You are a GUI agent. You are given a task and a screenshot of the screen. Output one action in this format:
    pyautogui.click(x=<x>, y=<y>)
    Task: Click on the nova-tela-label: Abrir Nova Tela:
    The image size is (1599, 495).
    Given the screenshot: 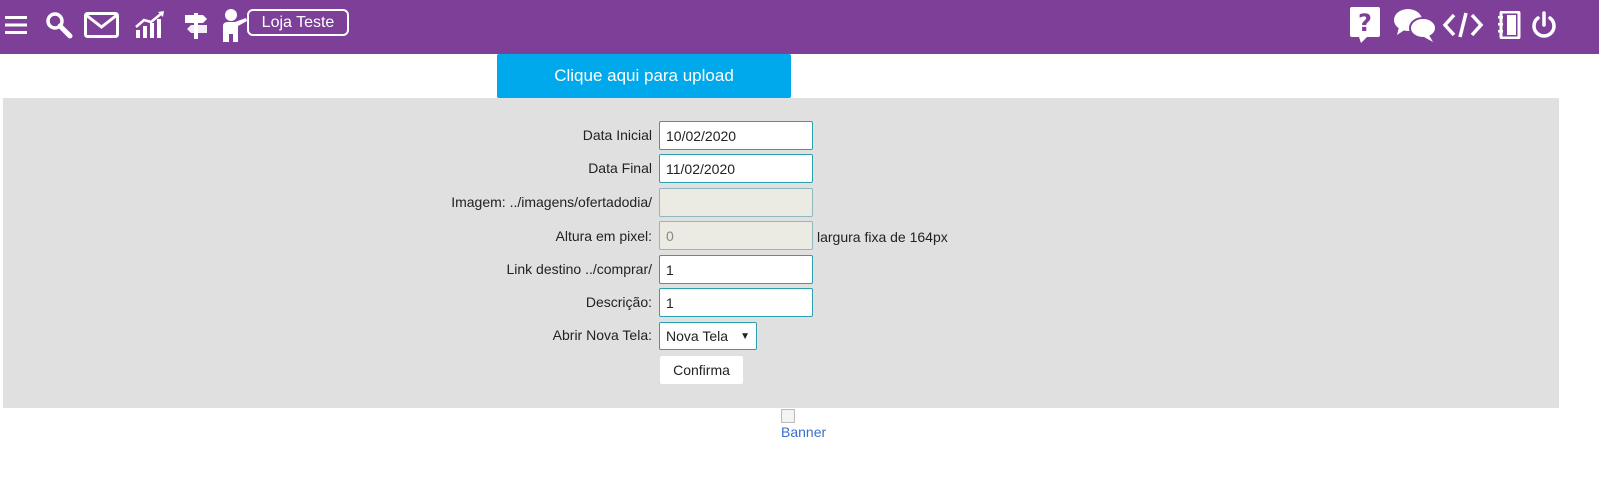 What is the action you would take?
    pyautogui.click(x=602, y=335)
    